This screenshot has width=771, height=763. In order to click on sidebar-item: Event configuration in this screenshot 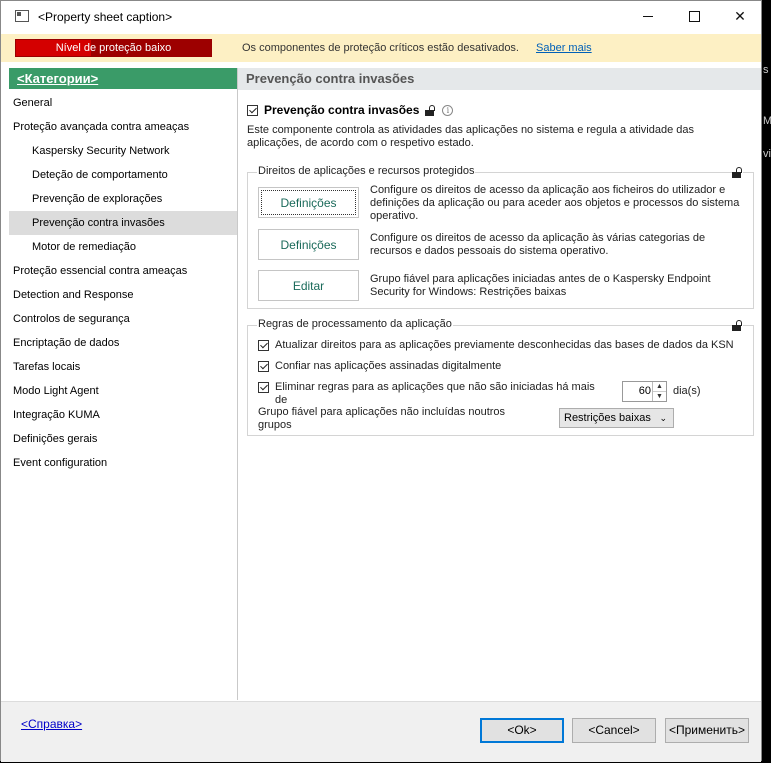, I will do `click(123, 463)`.